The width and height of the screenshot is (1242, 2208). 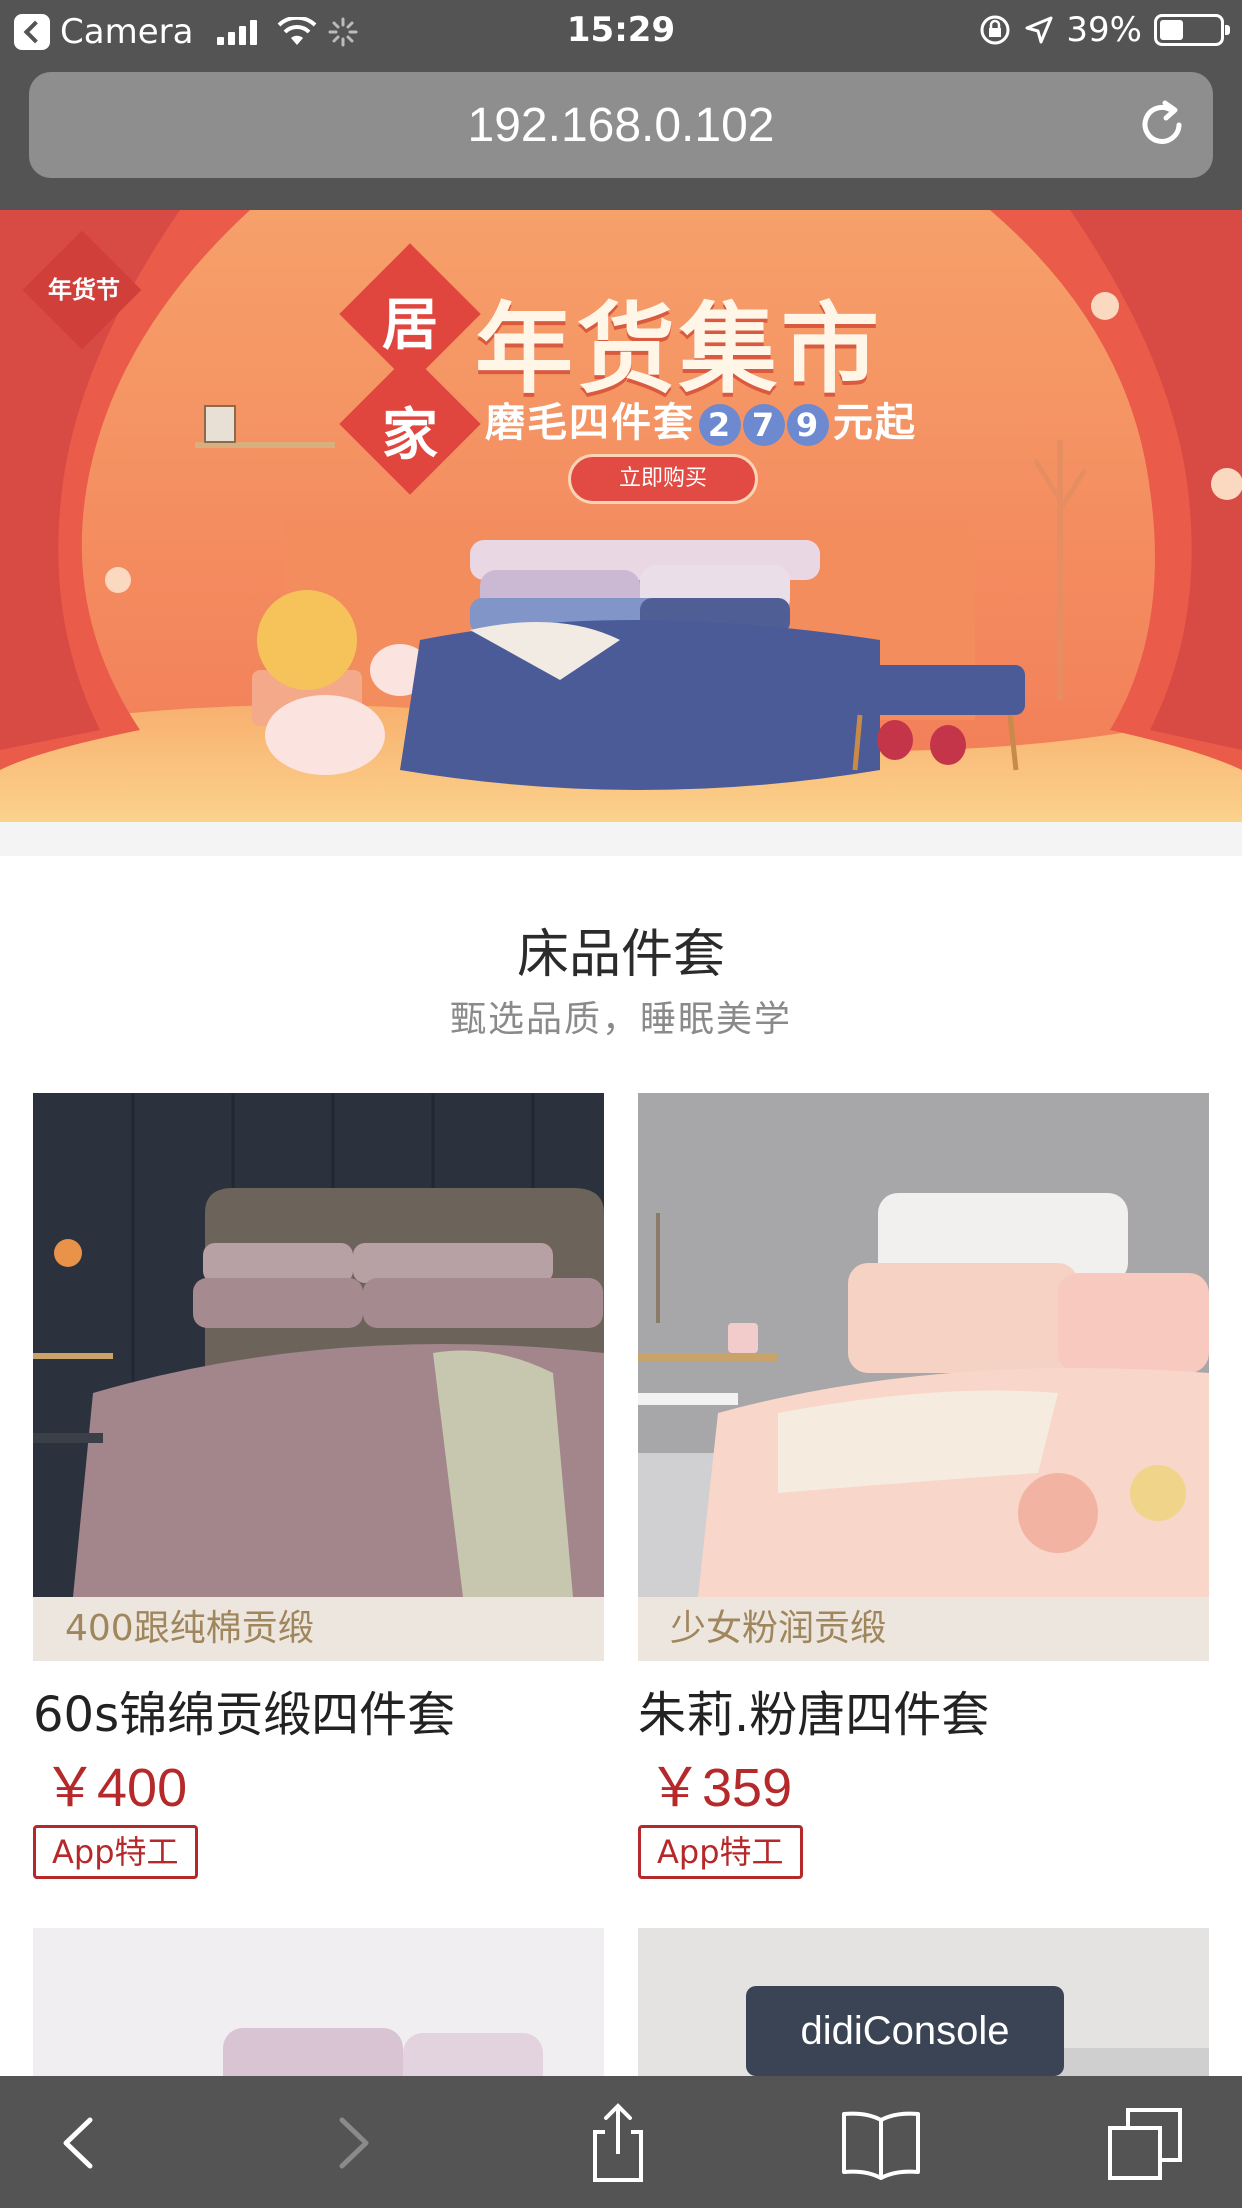 What do you see at coordinates (318, 1629) in the screenshot?
I see `product-tag: 400跟纯棉贡缎` at bounding box center [318, 1629].